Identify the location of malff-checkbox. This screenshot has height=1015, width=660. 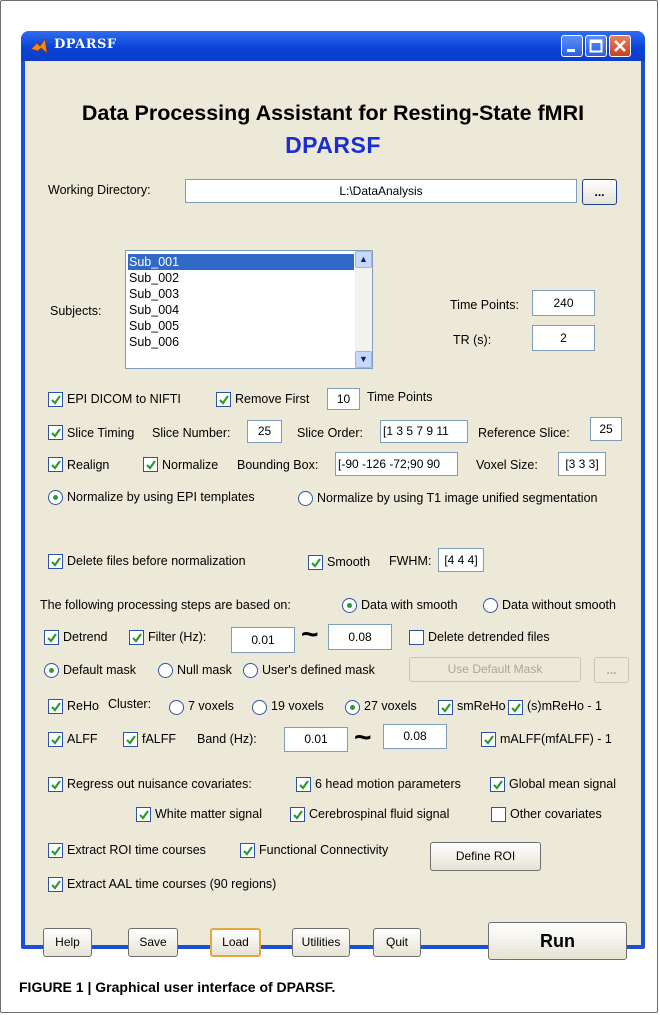
(488, 739).